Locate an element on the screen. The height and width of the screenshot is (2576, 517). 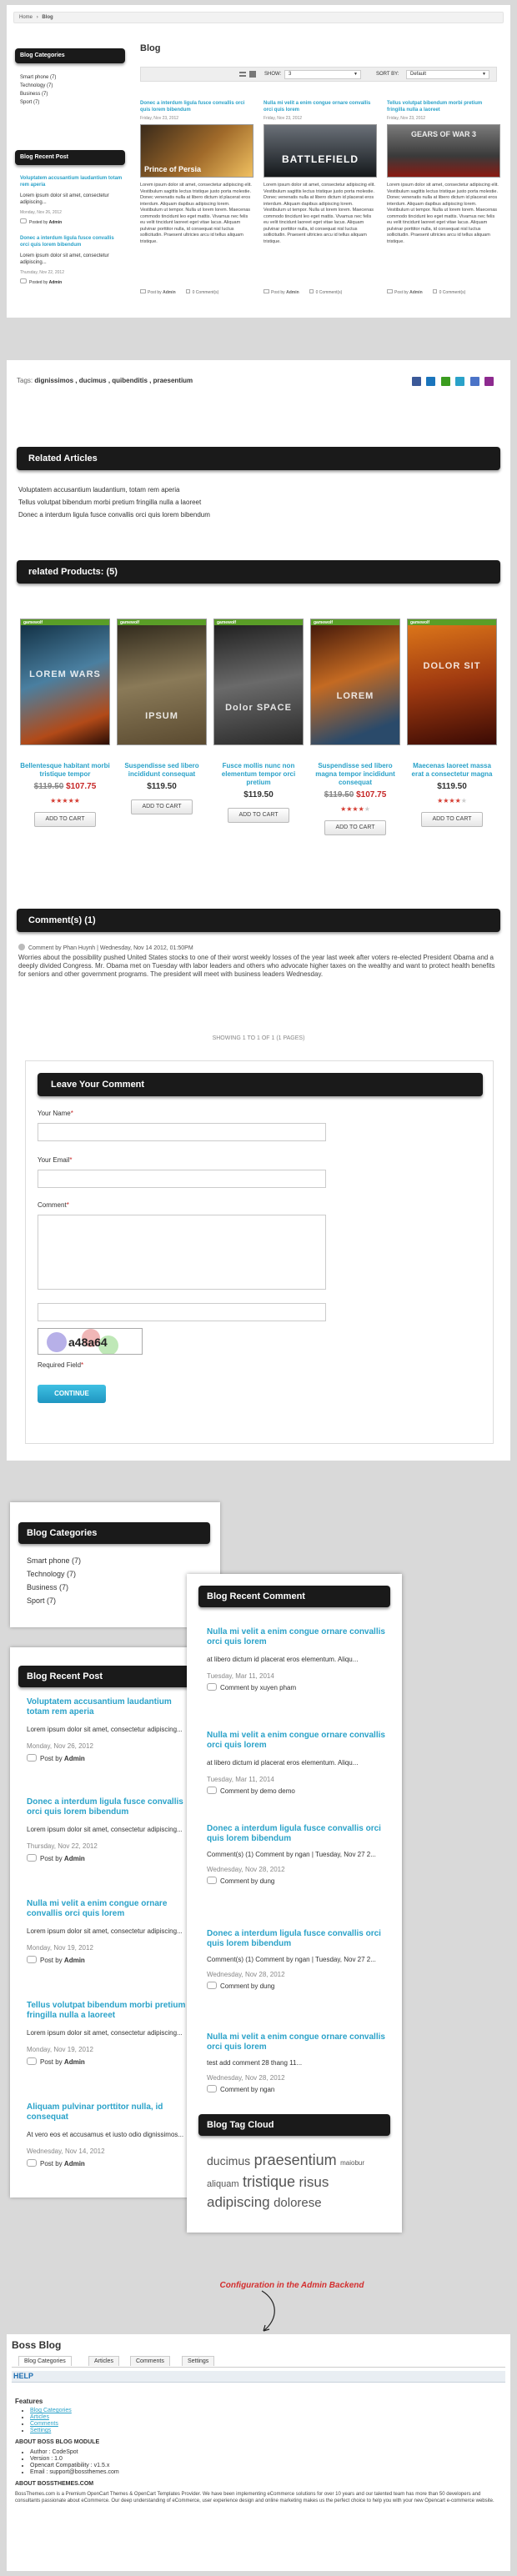
facebook-icon is located at coordinates (416, 381).